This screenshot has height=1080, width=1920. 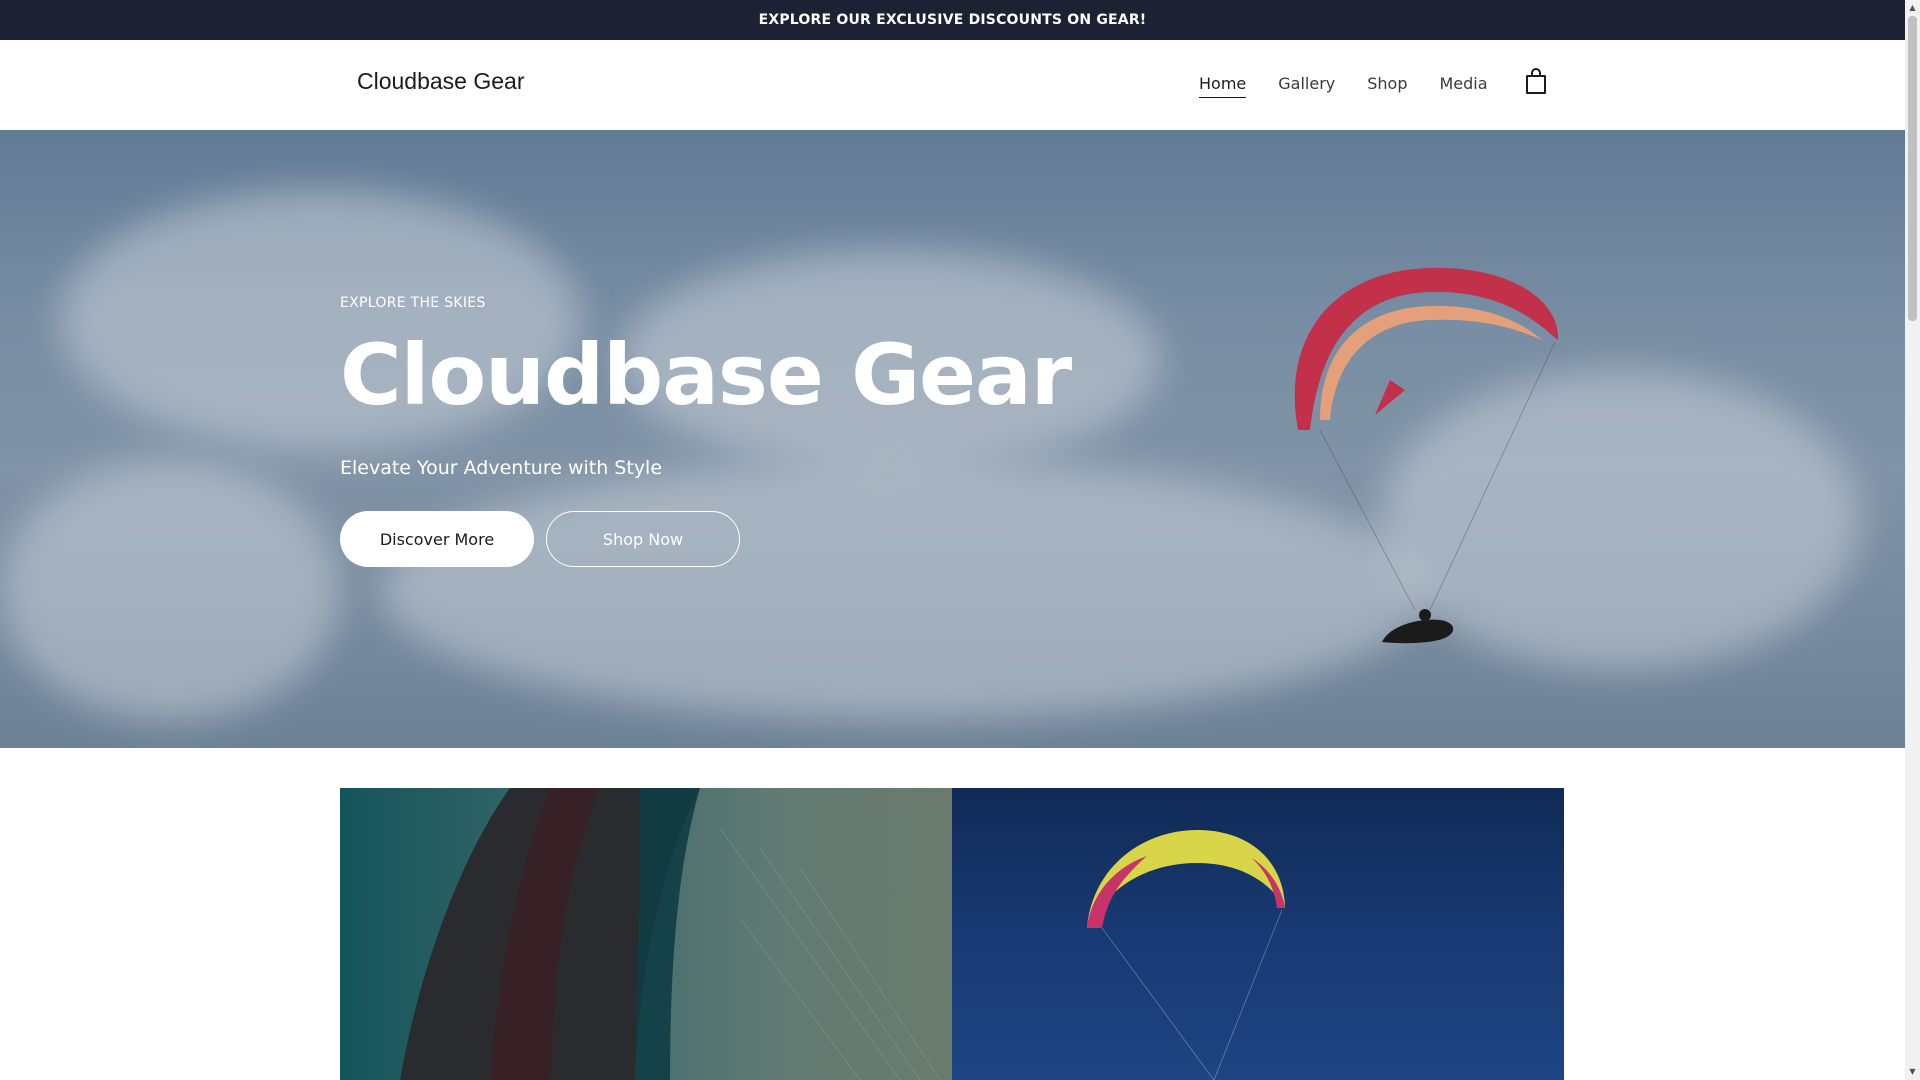 I want to click on paraglider-image, so click(x=1426, y=455).